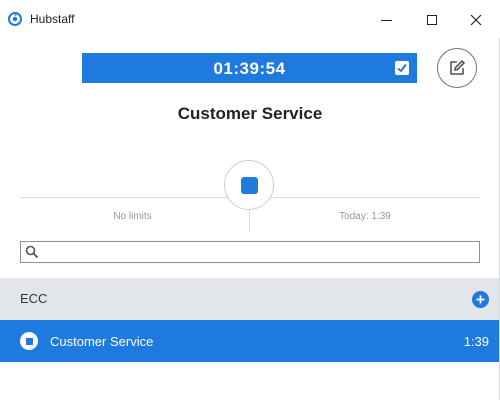 Image resolution: width=500 pixels, height=400 pixels. What do you see at coordinates (15, 19) in the screenshot?
I see `hubstaff-logo-icon` at bounding box center [15, 19].